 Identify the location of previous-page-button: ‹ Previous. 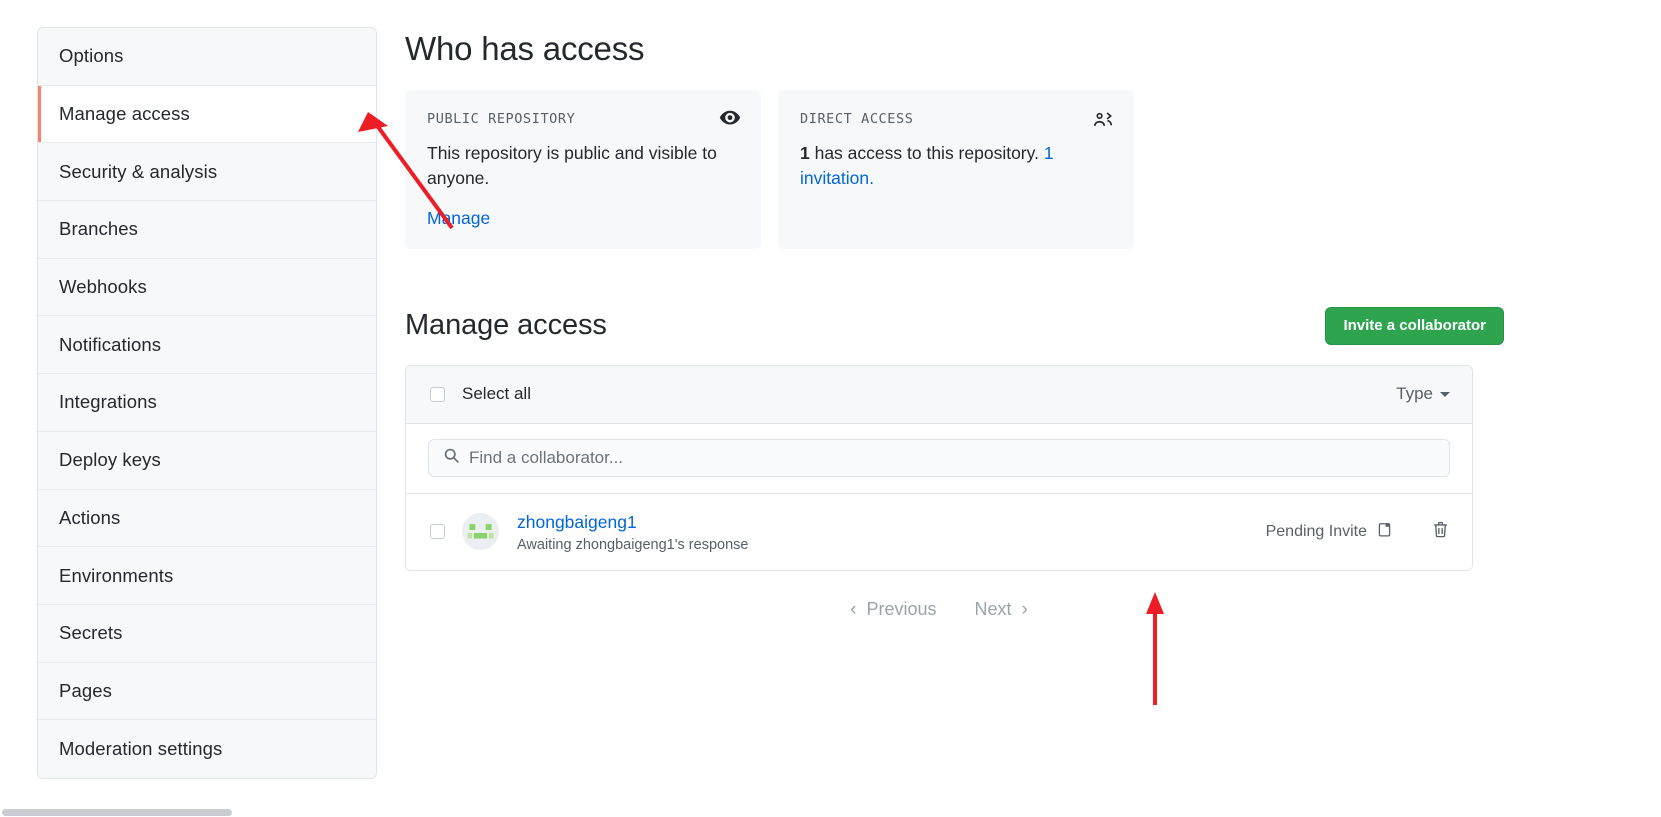
(893, 609).